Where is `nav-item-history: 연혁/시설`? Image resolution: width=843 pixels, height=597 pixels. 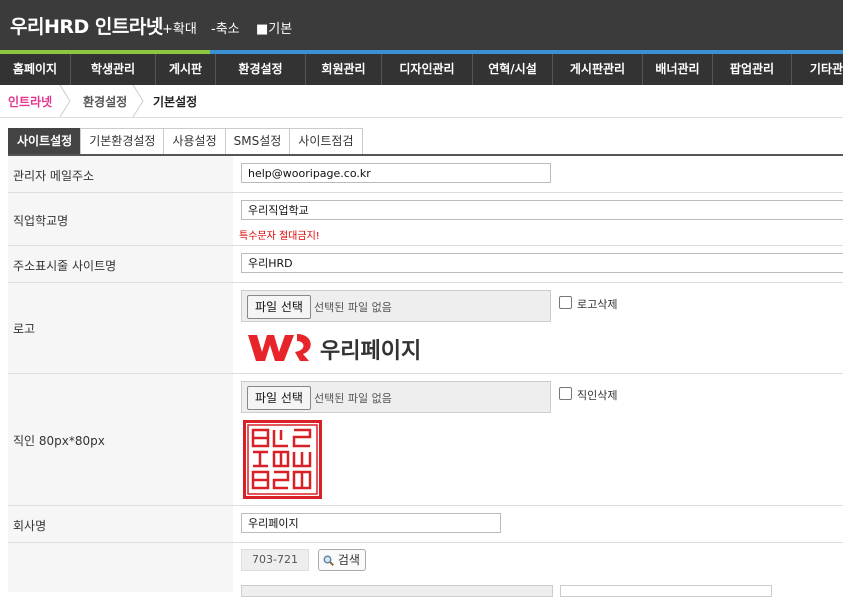
nav-item-history: 연혁/시설 is located at coordinates (513, 69).